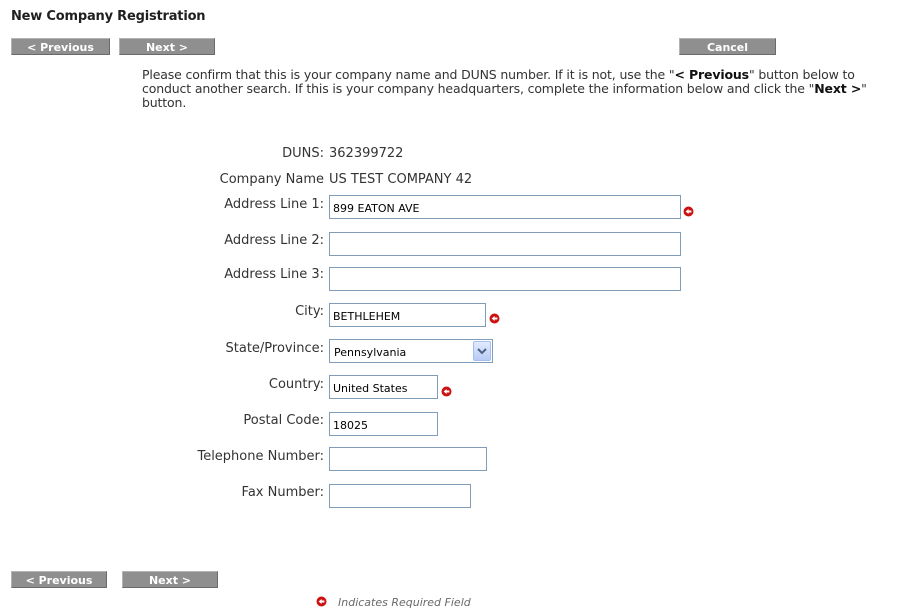 This screenshot has width=899, height=609. What do you see at coordinates (383, 424) in the screenshot?
I see `postal-code-input: 18025` at bounding box center [383, 424].